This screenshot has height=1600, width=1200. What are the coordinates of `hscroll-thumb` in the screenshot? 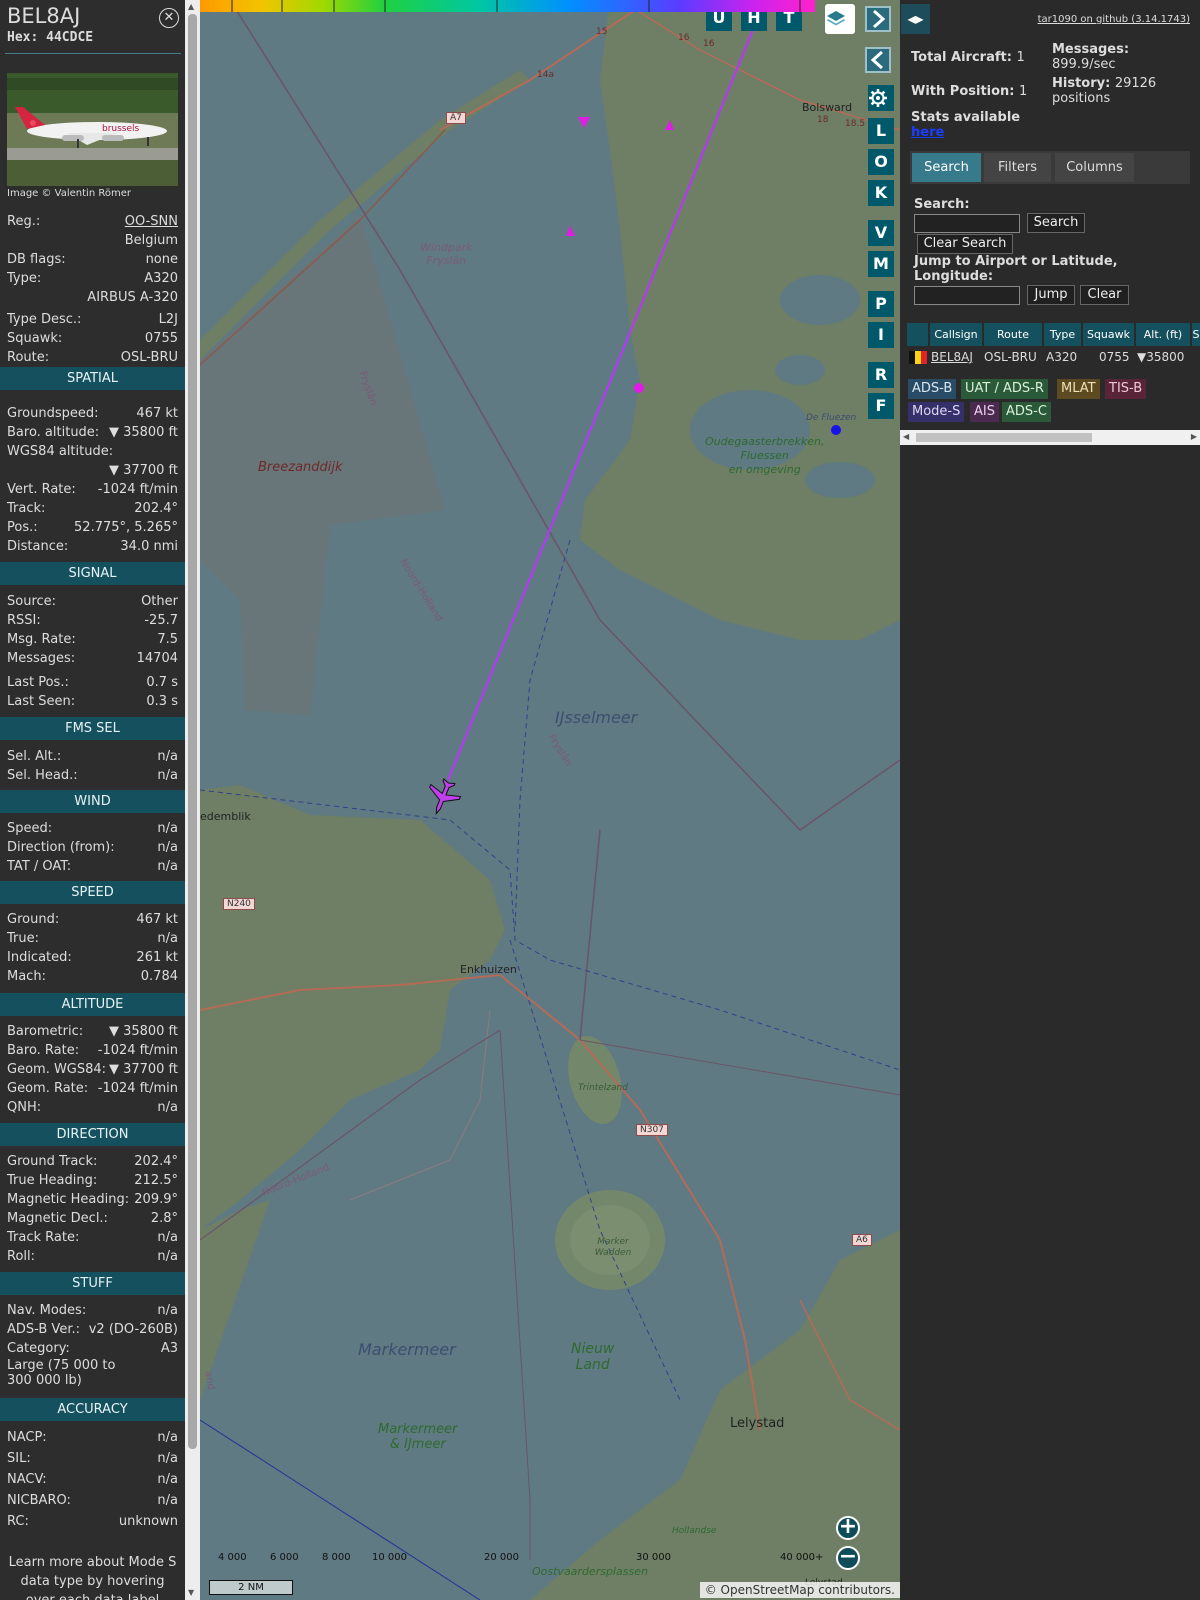 It's located at (1004, 437).